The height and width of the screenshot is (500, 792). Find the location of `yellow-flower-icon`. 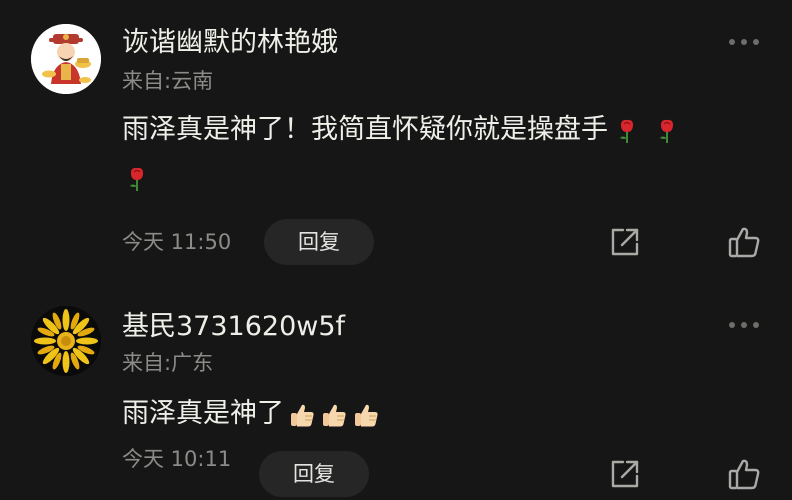

yellow-flower-icon is located at coordinates (66, 341).